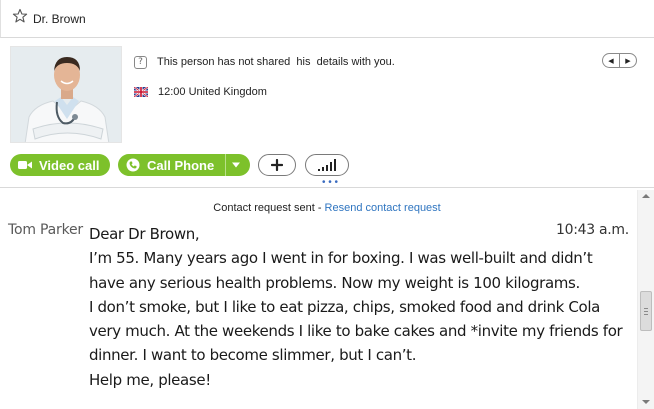 The height and width of the screenshot is (409, 654). I want to click on video-call-button: Video call, so click(60, 165).